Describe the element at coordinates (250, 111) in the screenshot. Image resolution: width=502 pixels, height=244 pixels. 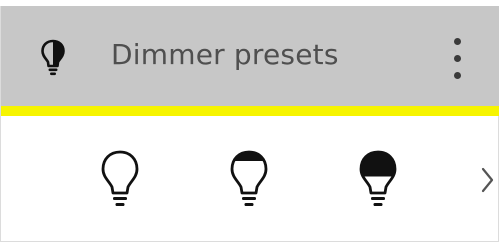
I see `accent-bar` at that location.